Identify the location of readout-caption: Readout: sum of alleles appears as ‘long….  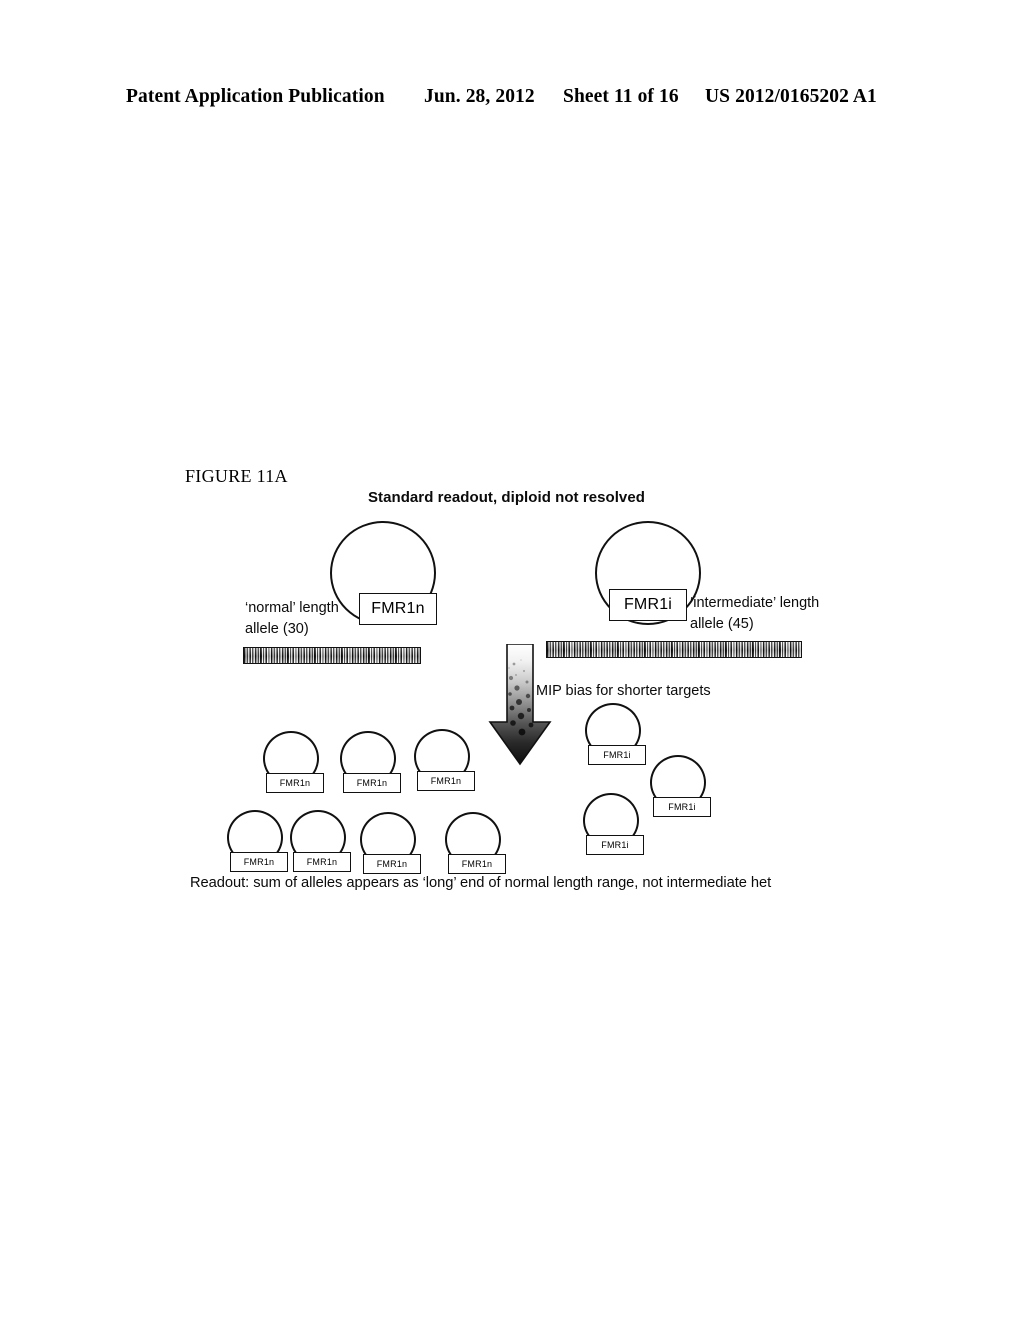
(481, 883).